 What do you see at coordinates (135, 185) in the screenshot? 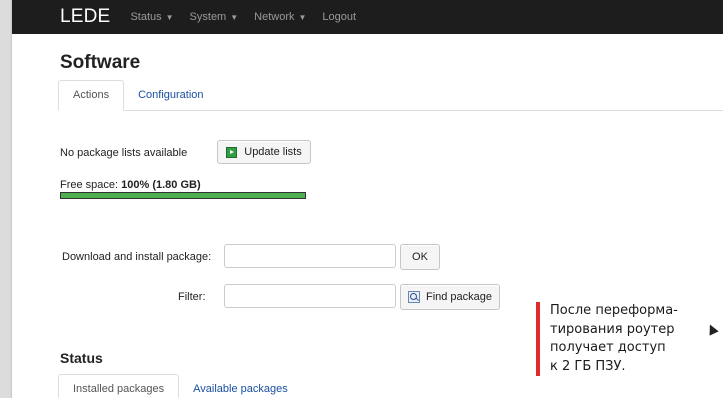
I see `free-space-percent: 100%` at bounding box center [135, 185].